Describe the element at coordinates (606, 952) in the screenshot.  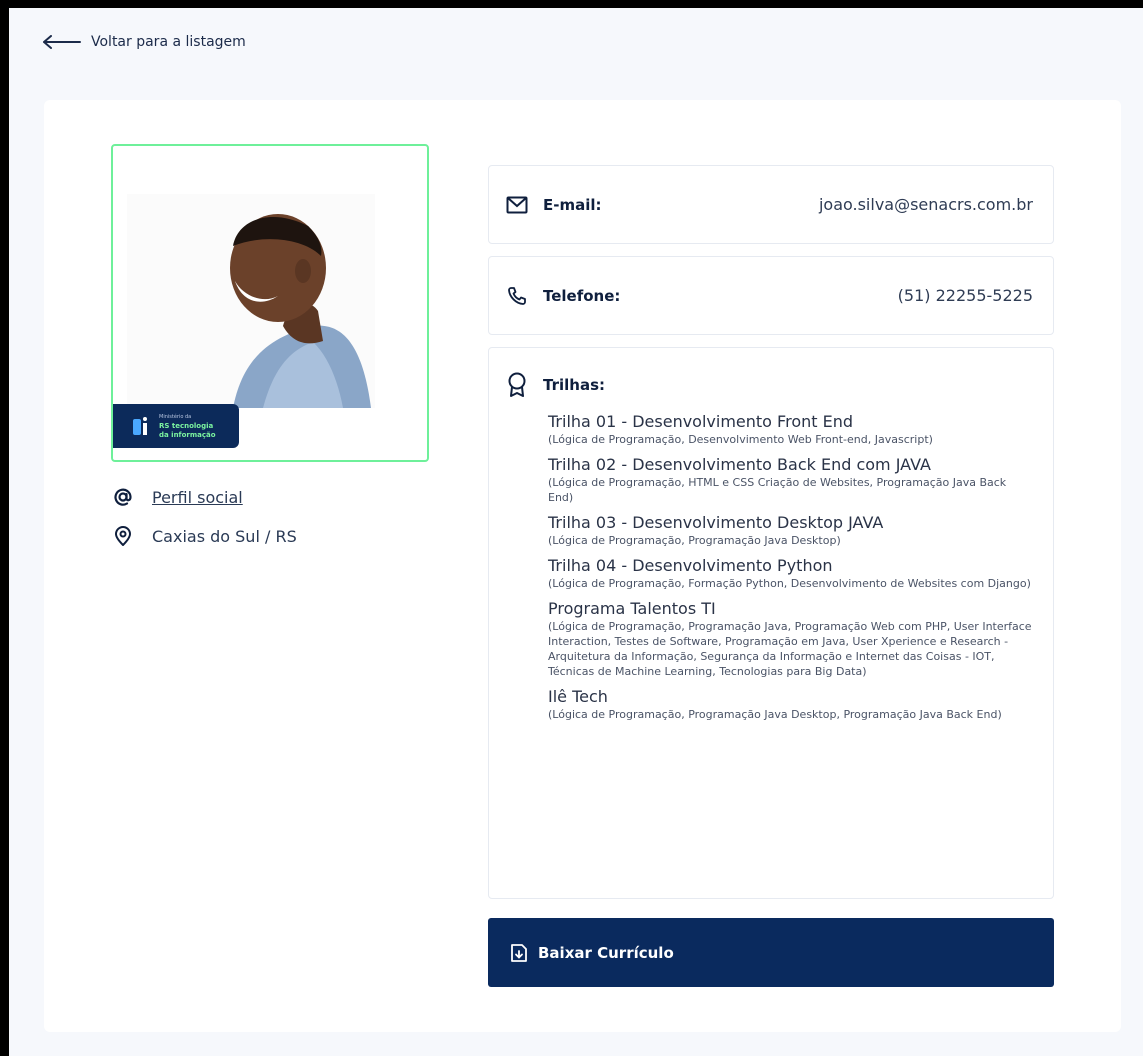
I see `download-resume-label: Baixar Currículo` at that location.